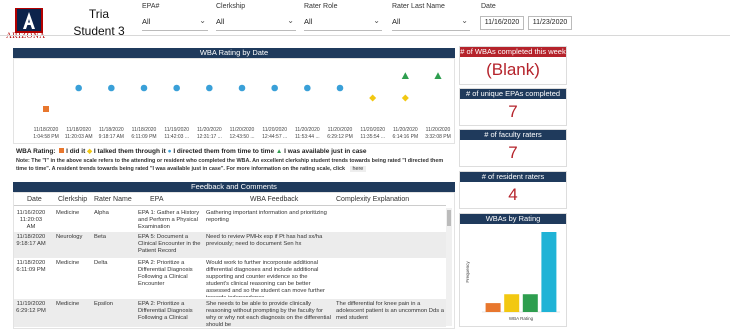  Describe the element at coordinates (279, 151) in the screenshot. I see `triangle-icon: ▲` at that location.